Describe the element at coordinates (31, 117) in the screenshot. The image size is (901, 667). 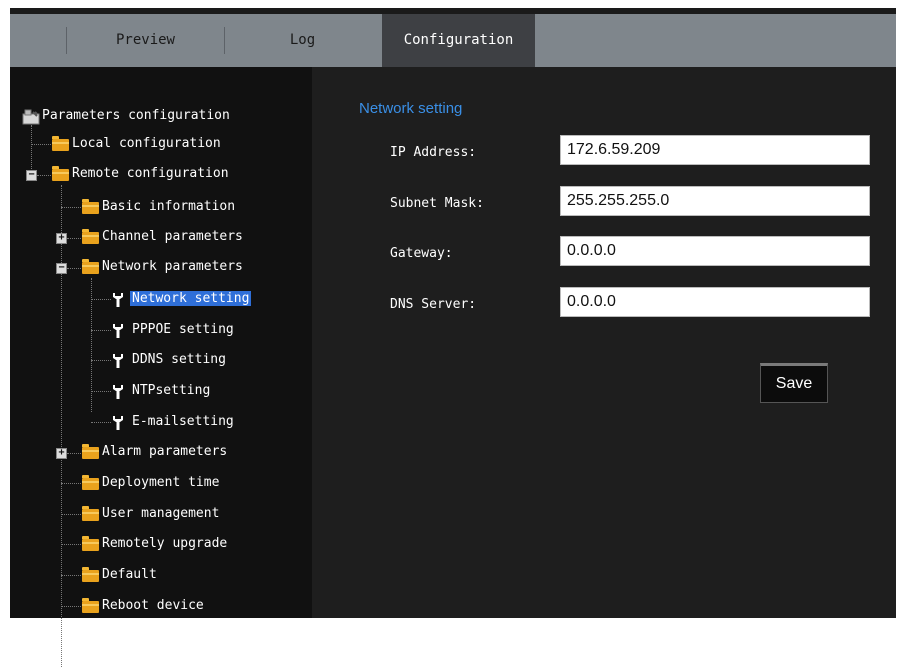
I see `settings-tools-icon` at that location.